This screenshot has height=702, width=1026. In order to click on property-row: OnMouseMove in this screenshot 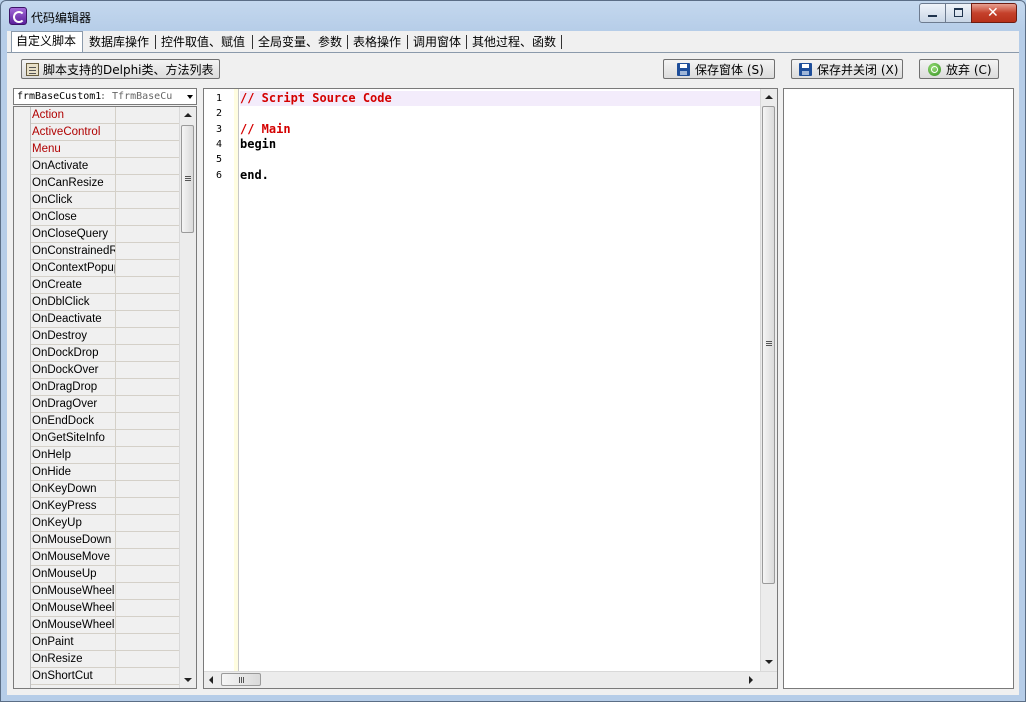, I will do `click(106, 557)`.